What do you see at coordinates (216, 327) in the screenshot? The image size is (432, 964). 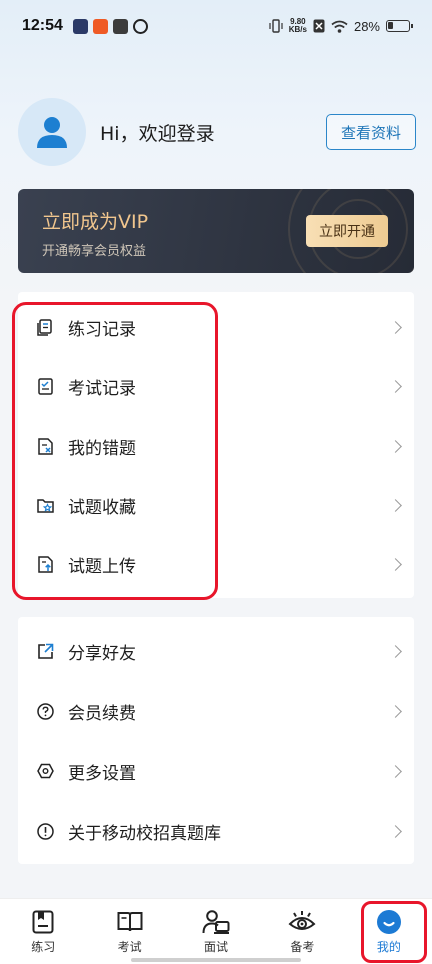 I see `menu-item-practice-records: 练习记录` at bounding box center [216, 327].